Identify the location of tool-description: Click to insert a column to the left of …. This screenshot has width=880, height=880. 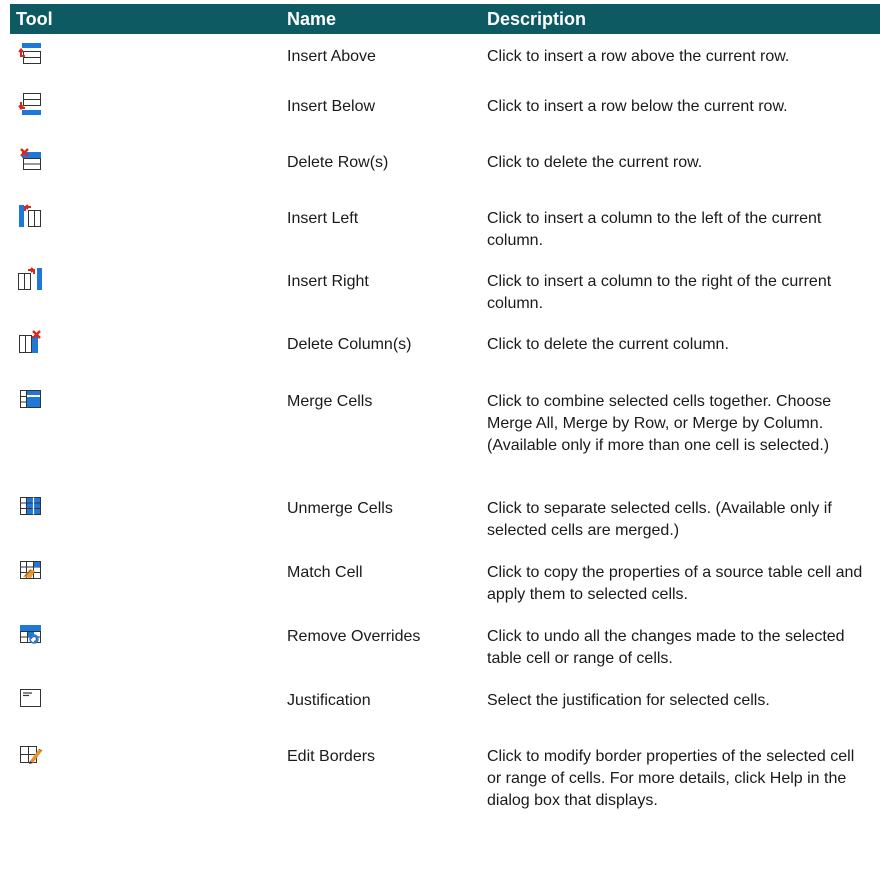
(654, 229).